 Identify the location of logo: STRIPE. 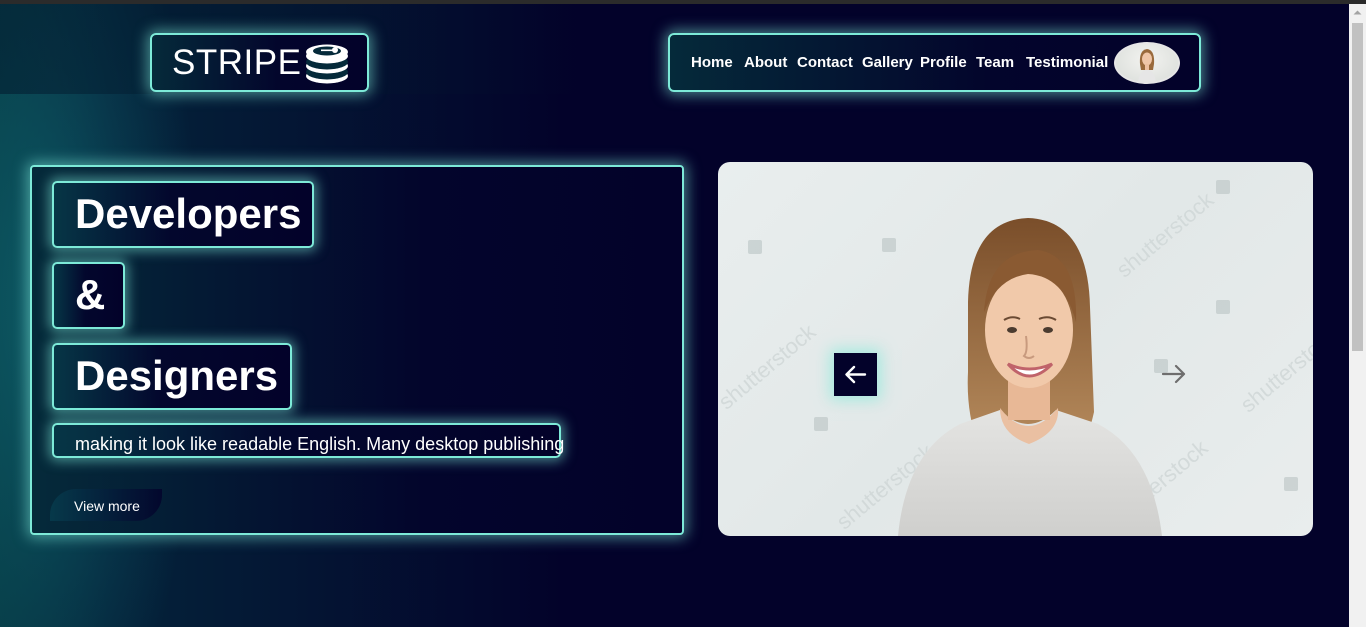
(259, 62).